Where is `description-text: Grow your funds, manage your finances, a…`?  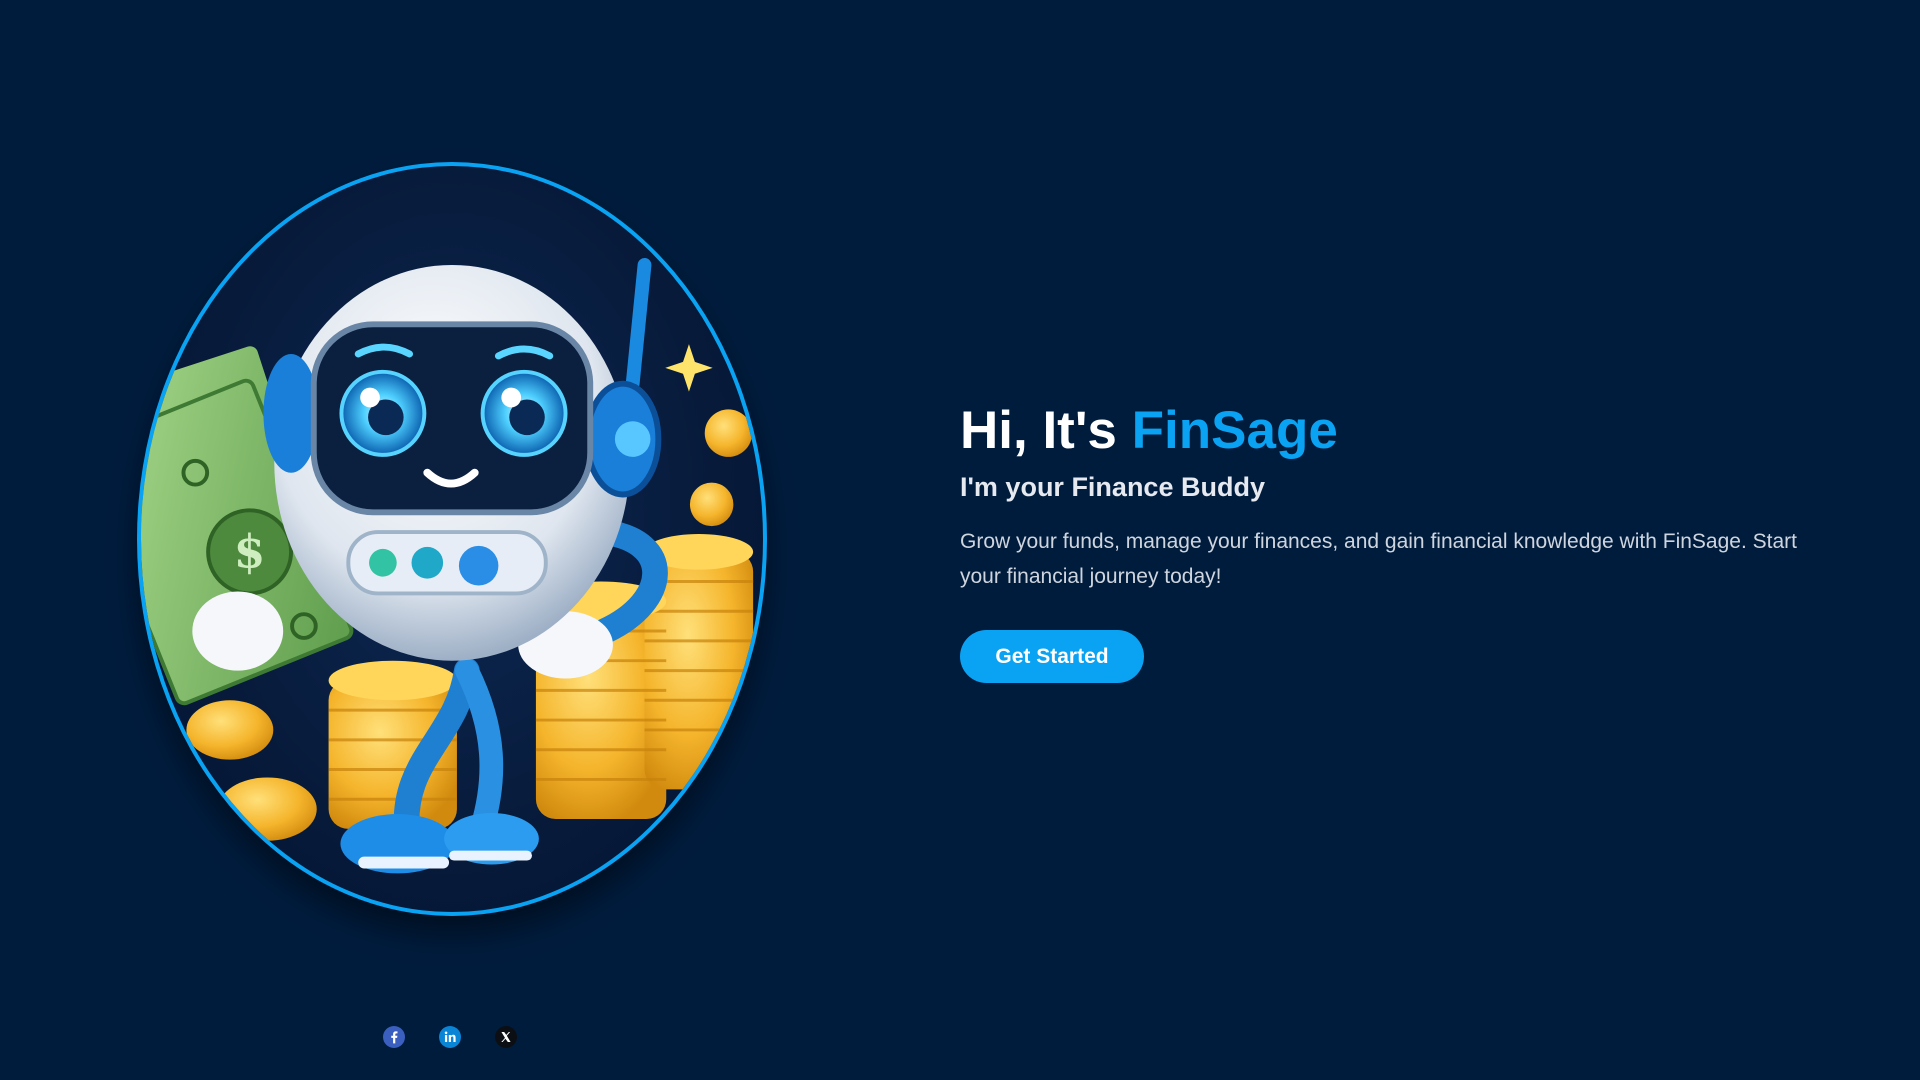 description-text: Grow your funds, manage your finances, a… is located at coordinates (1378, 559).